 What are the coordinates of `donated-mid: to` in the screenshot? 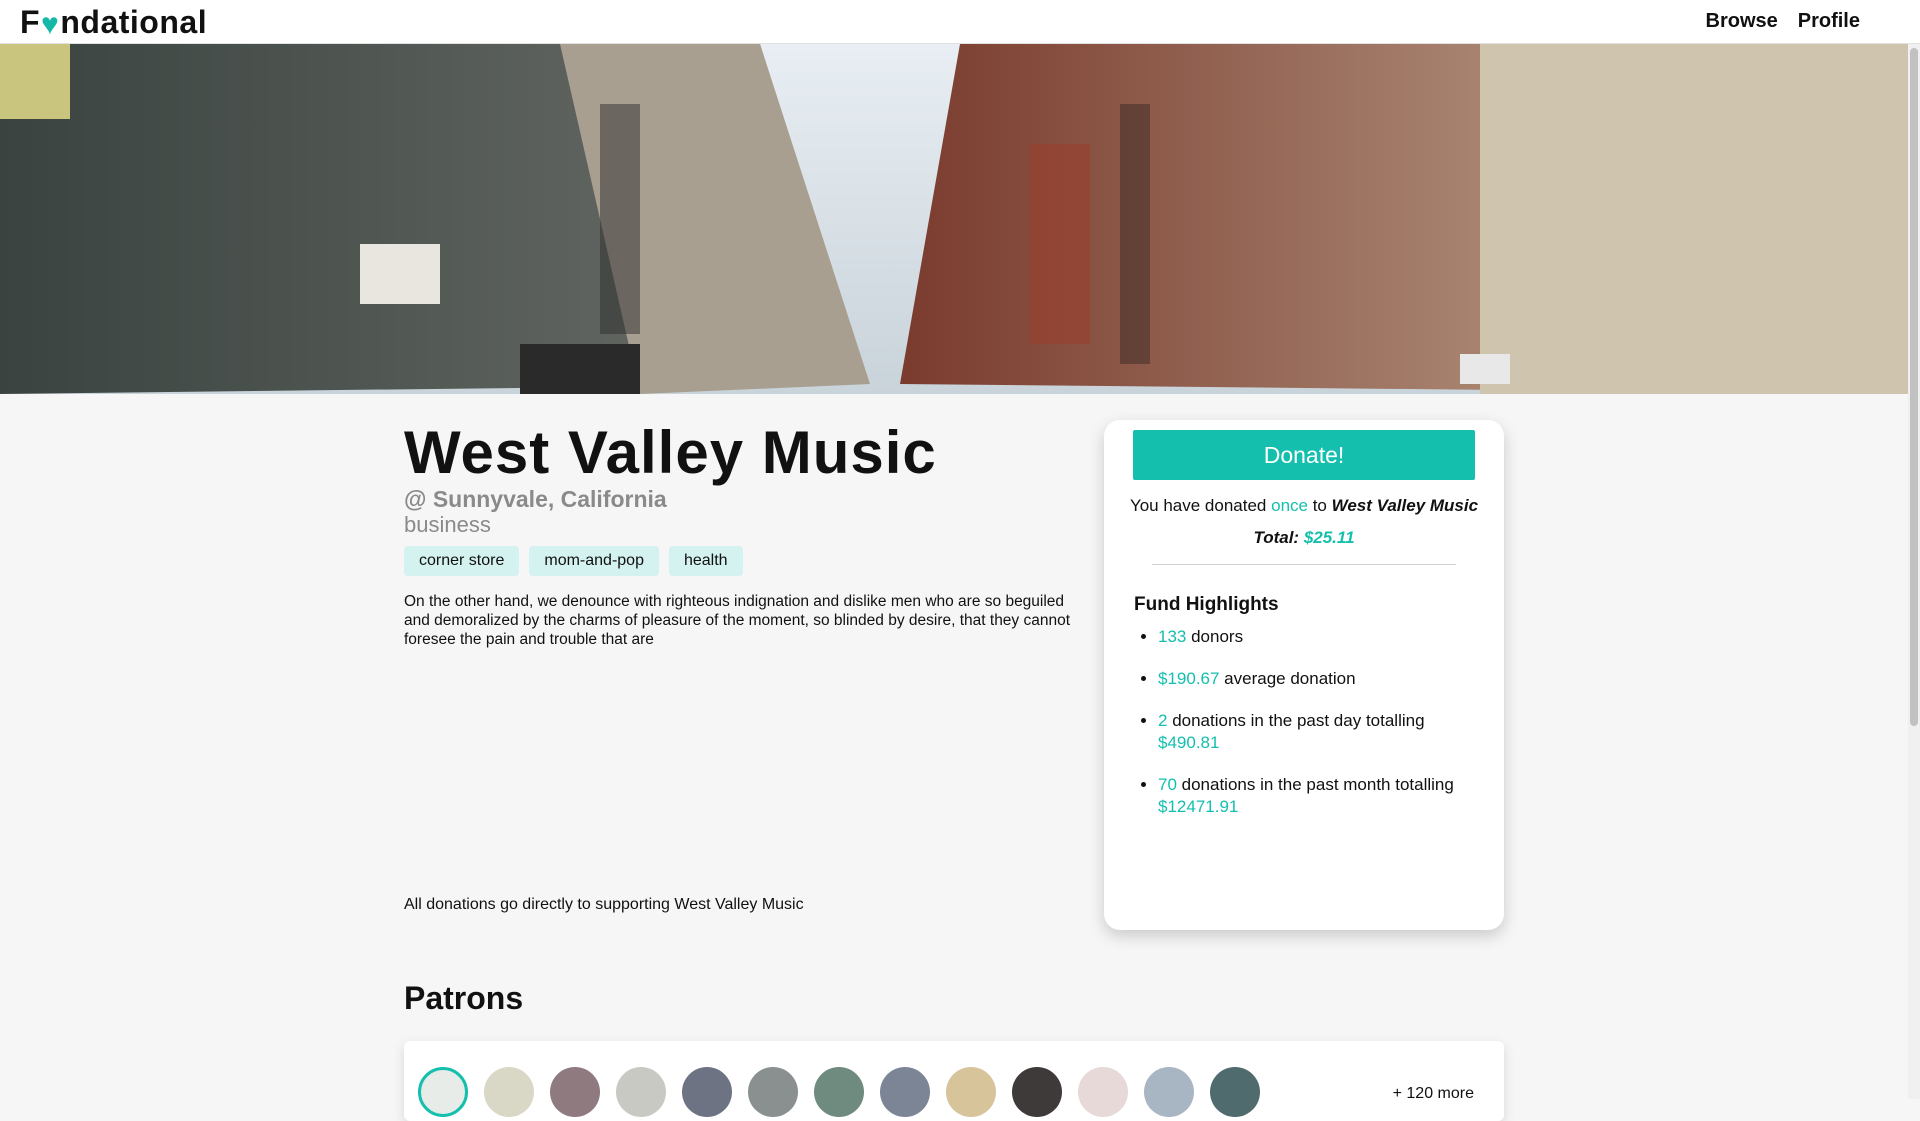 It's located at (1319, 505).